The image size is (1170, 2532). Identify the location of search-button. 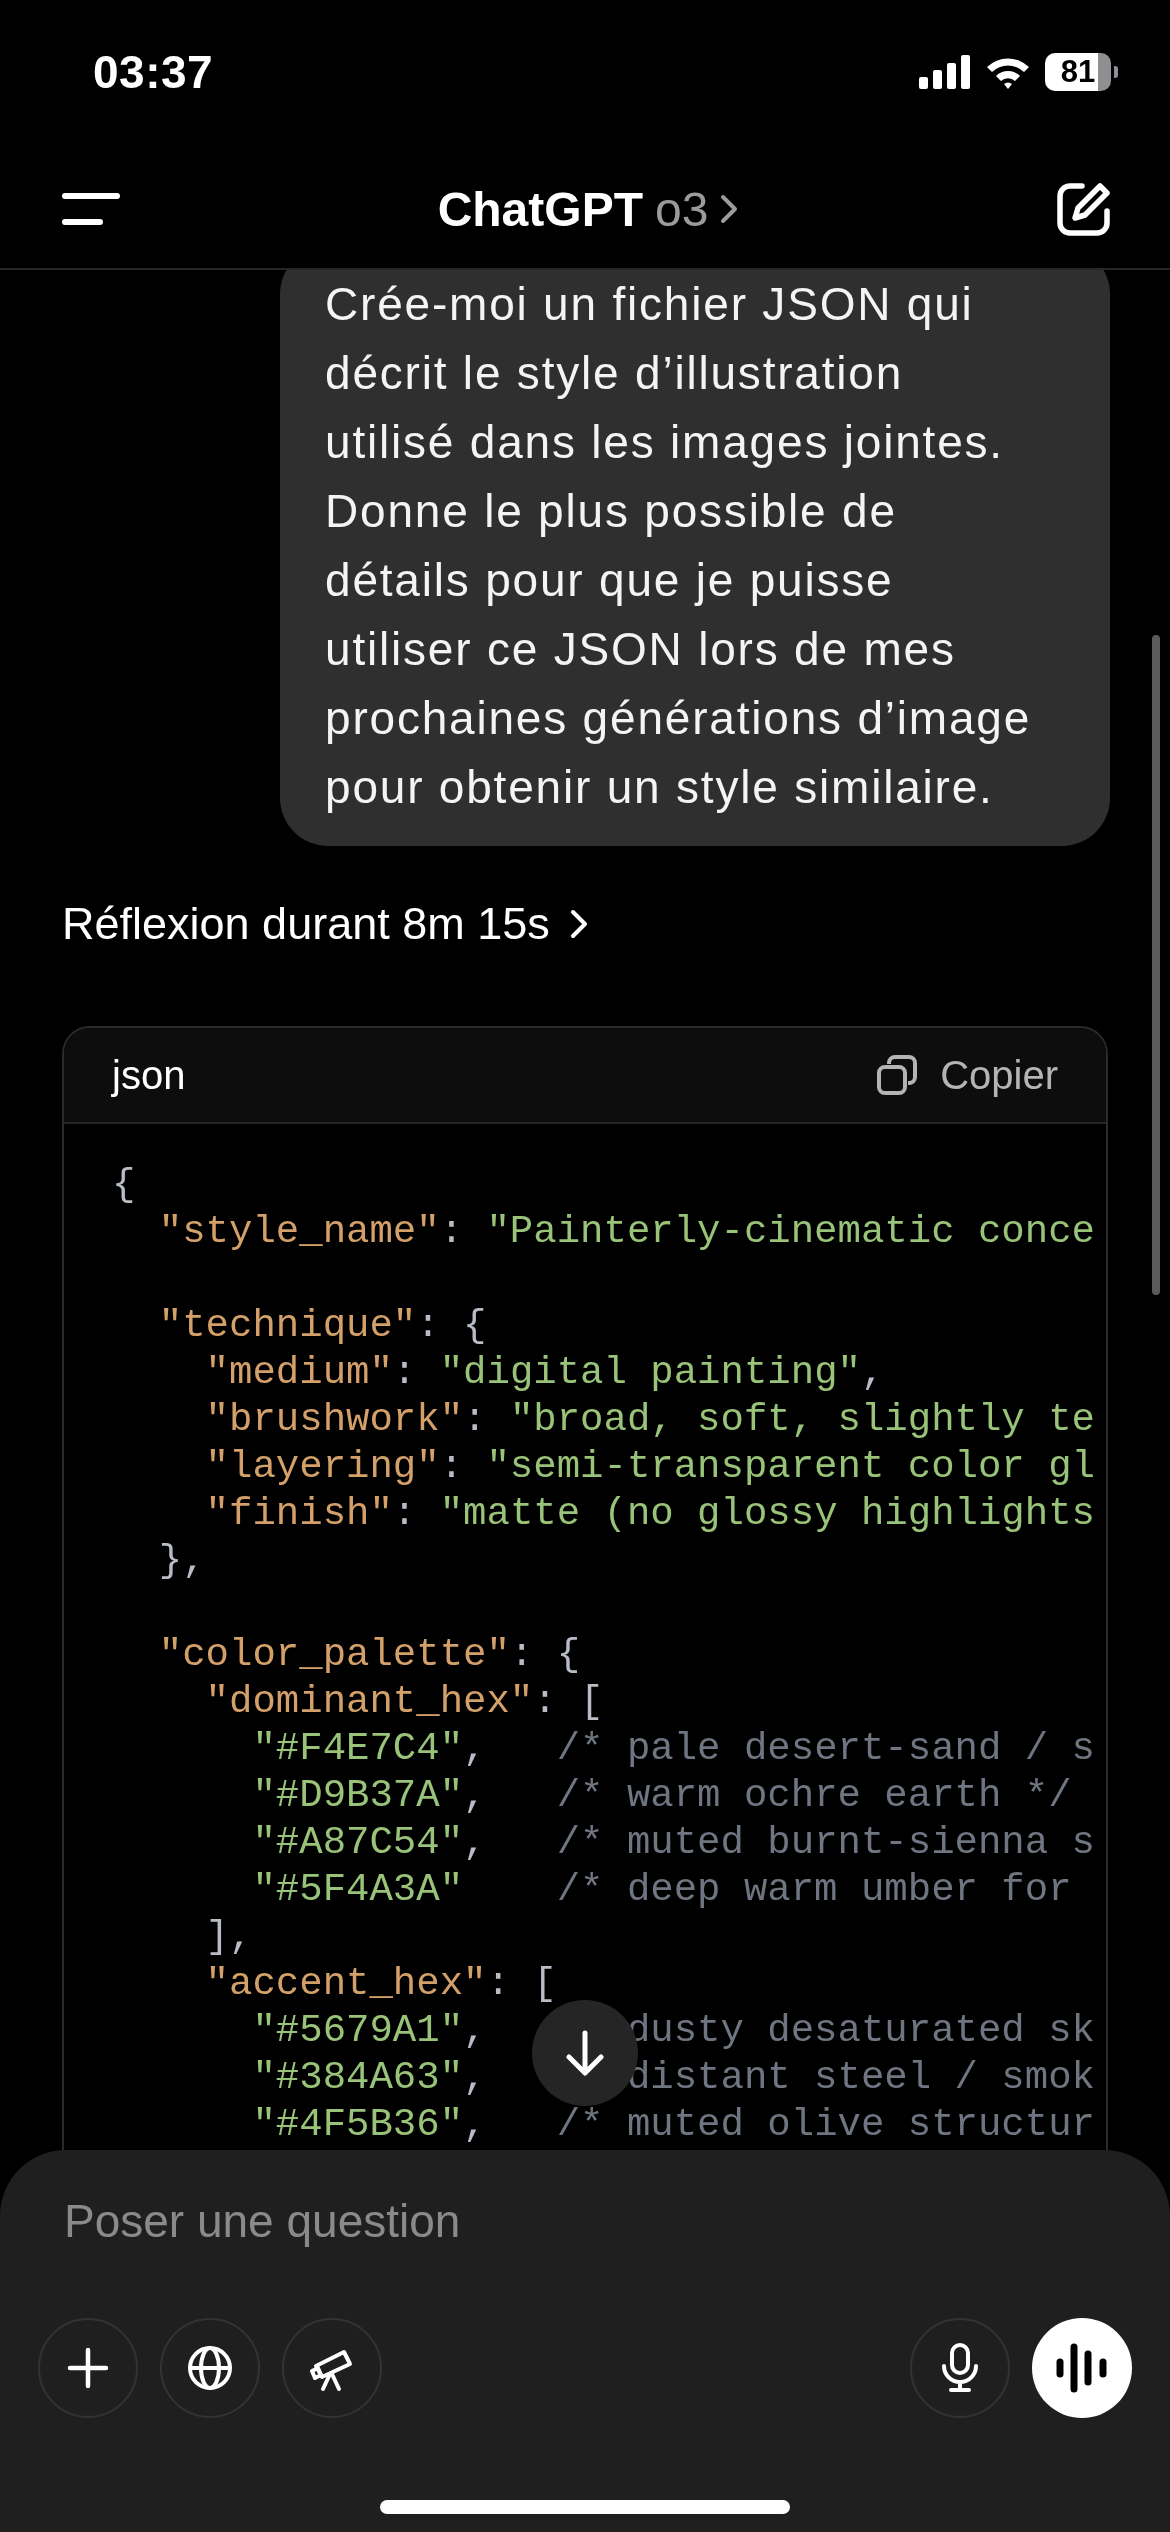
(210, 2368).